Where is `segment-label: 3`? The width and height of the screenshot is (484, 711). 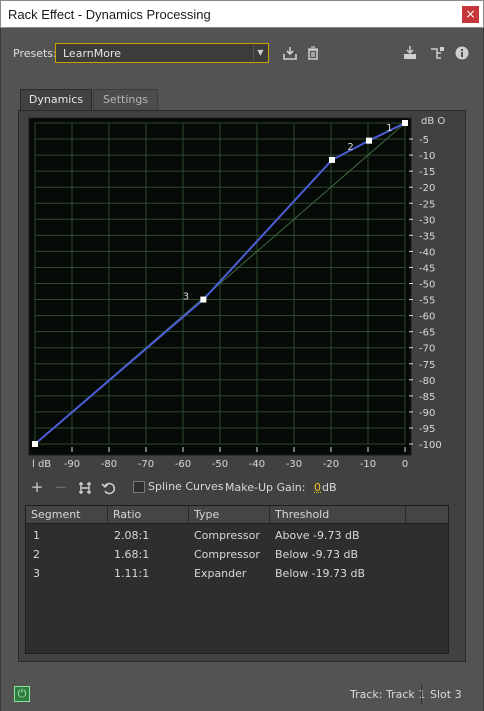 segment-label: 3 is located at coordinates (186, 296).